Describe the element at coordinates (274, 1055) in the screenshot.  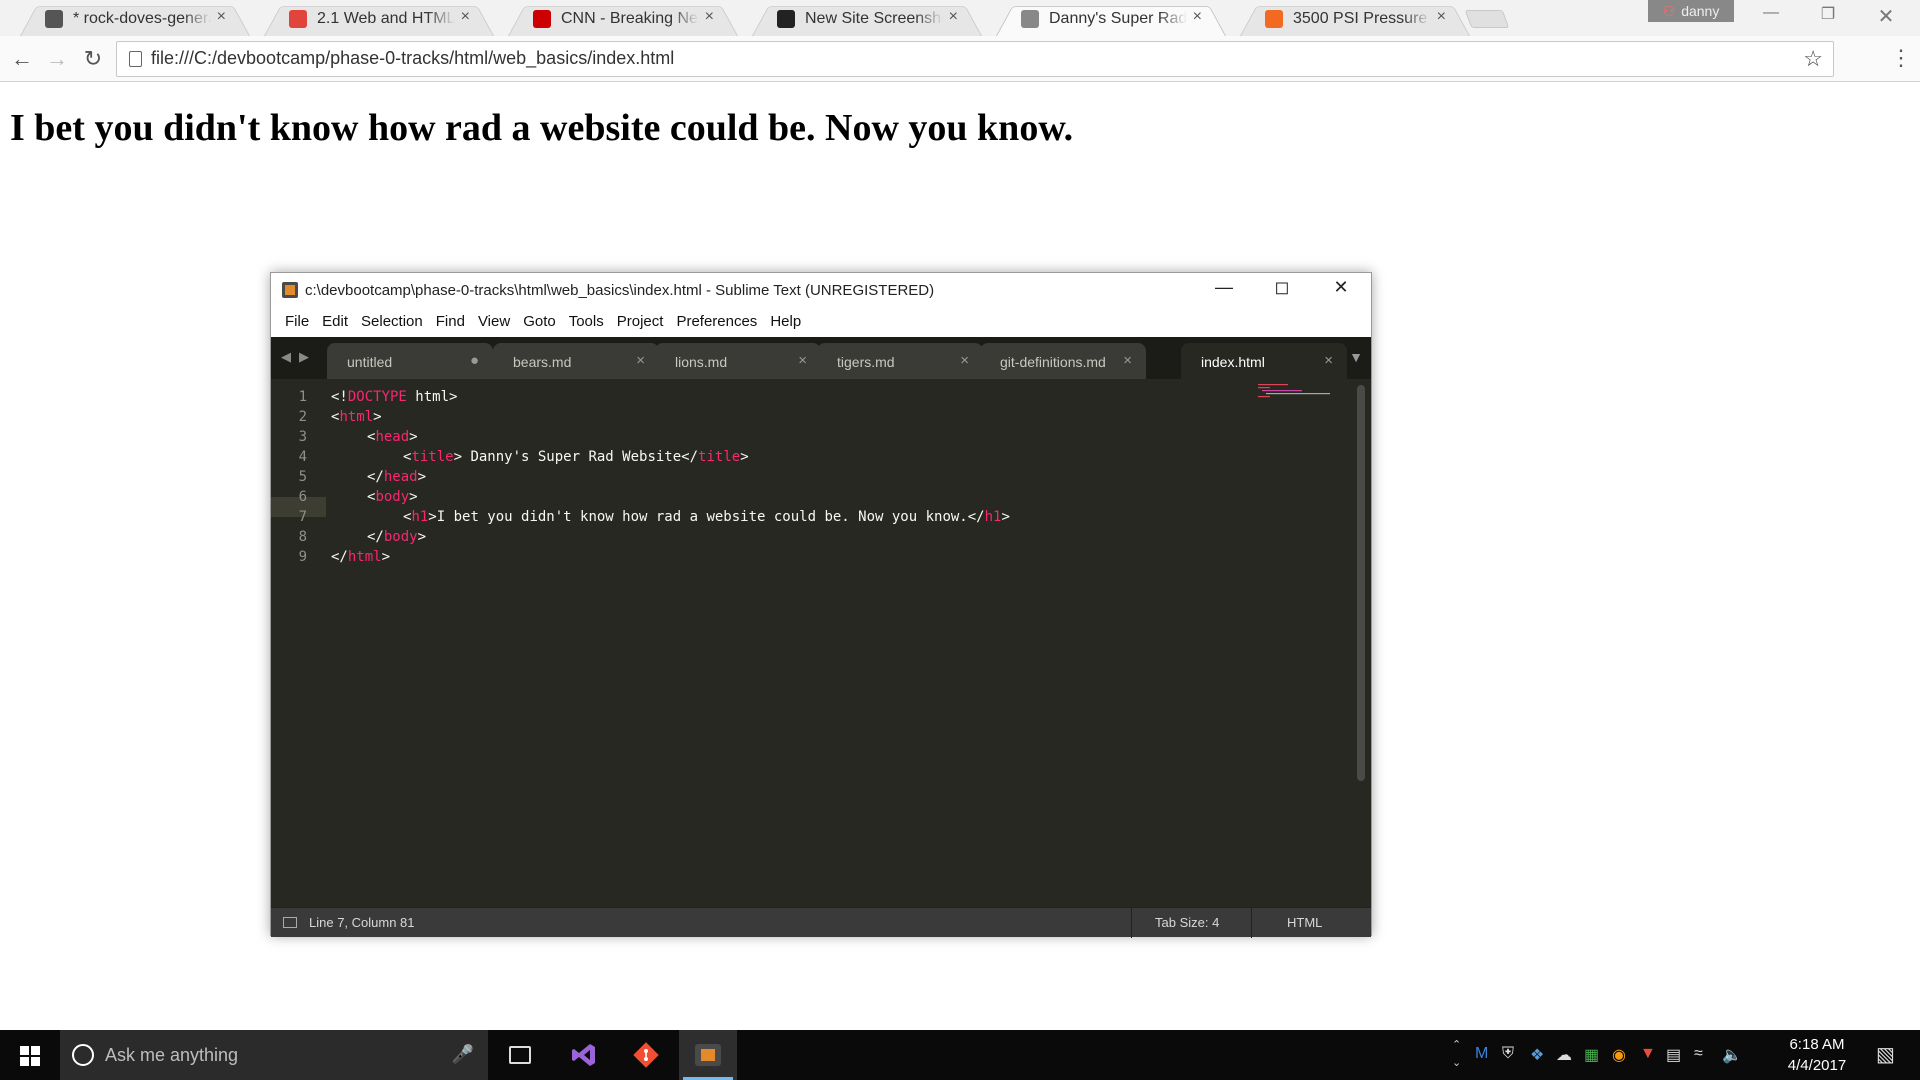
I see `cortana-search-box: Ask me anything 🎤` at that location.